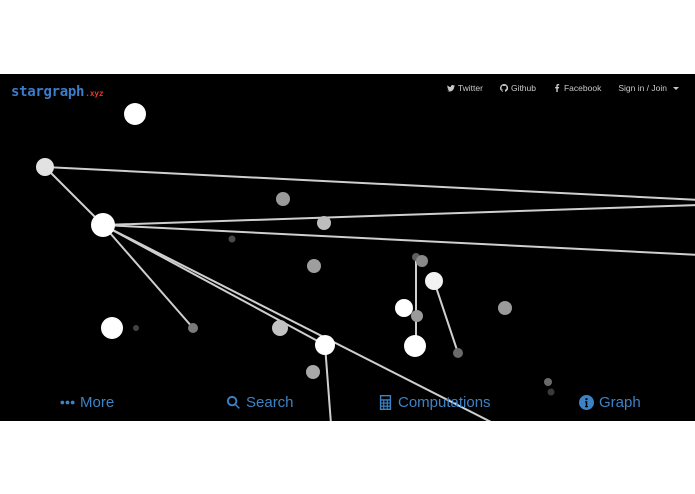 Image resolution: width=695 pixels, height=494 pixels. Describe the element at coordinates (676, 88) in the screenshot. I see `caret-down-icon` at that location.